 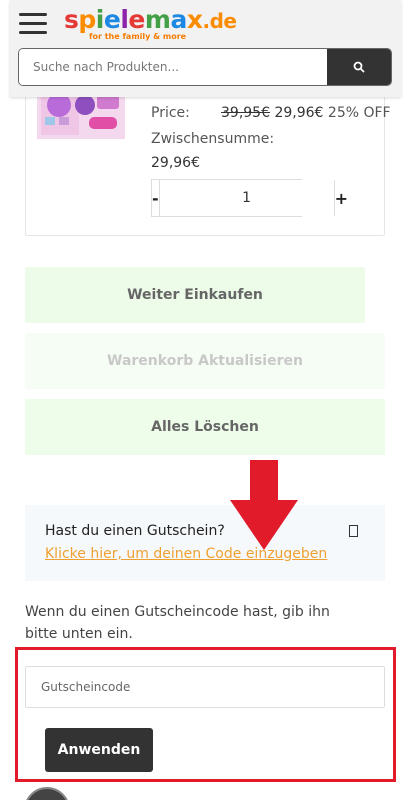 I want to click on clear-cart-button: Alles Löschen, so click(x=205, y=427).